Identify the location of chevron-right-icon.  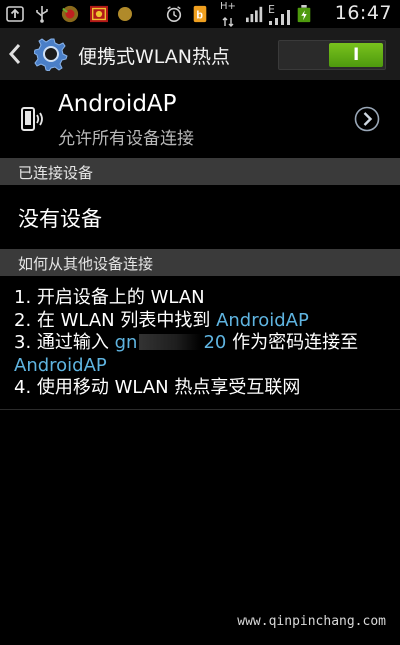
(367, 119).